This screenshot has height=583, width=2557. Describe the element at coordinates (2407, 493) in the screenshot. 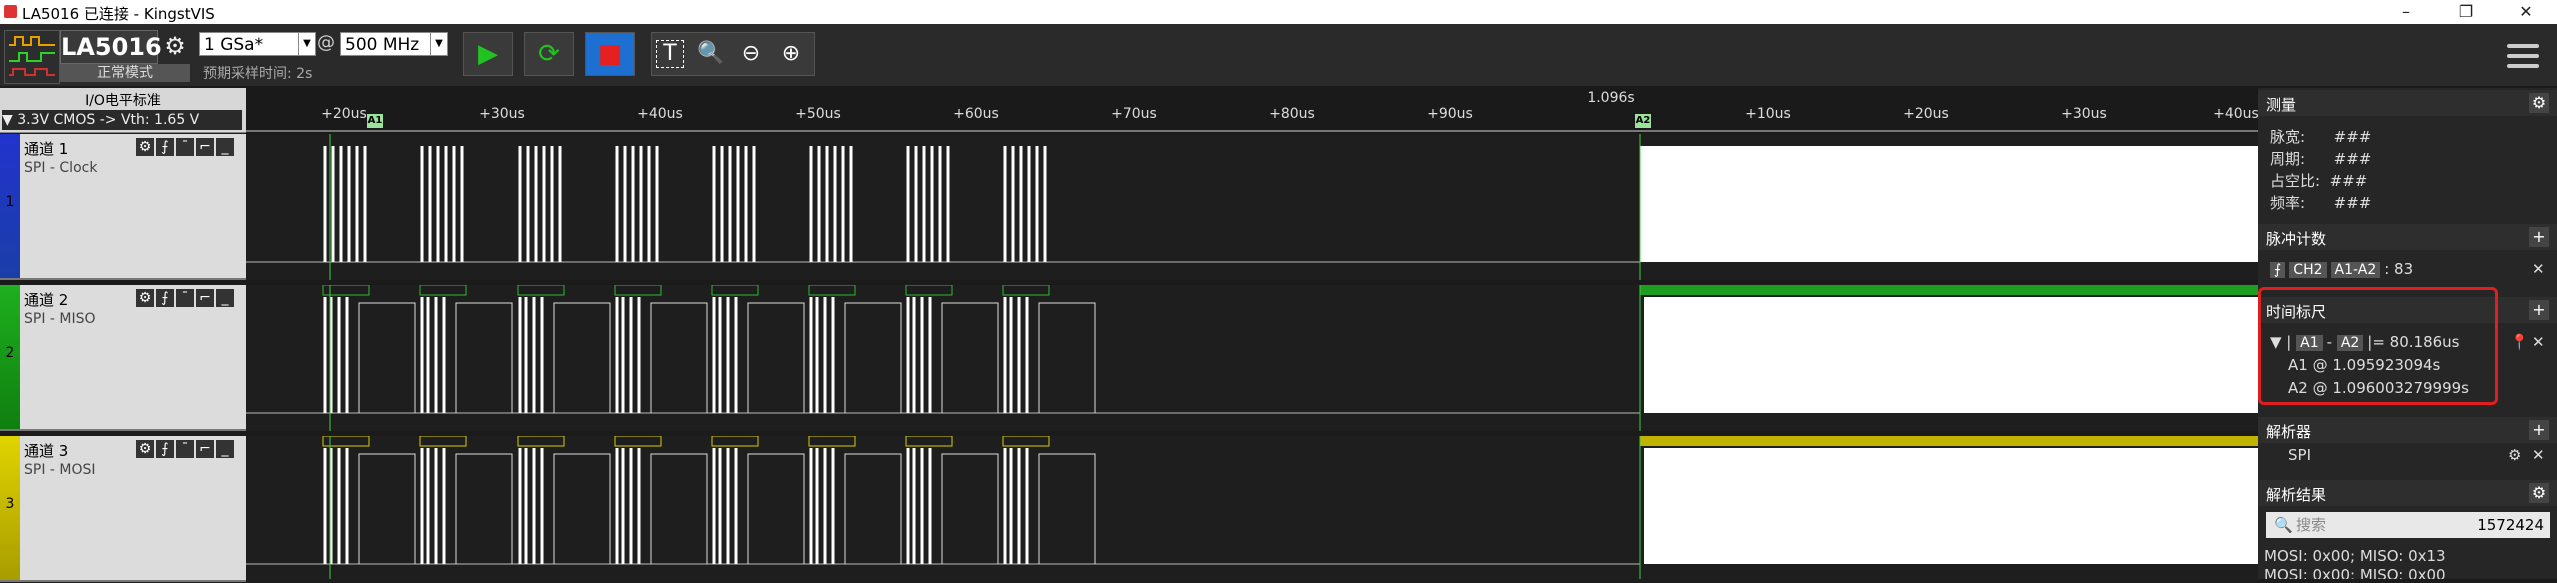

I see `results-section: 解析结果 ⚙` at that location.